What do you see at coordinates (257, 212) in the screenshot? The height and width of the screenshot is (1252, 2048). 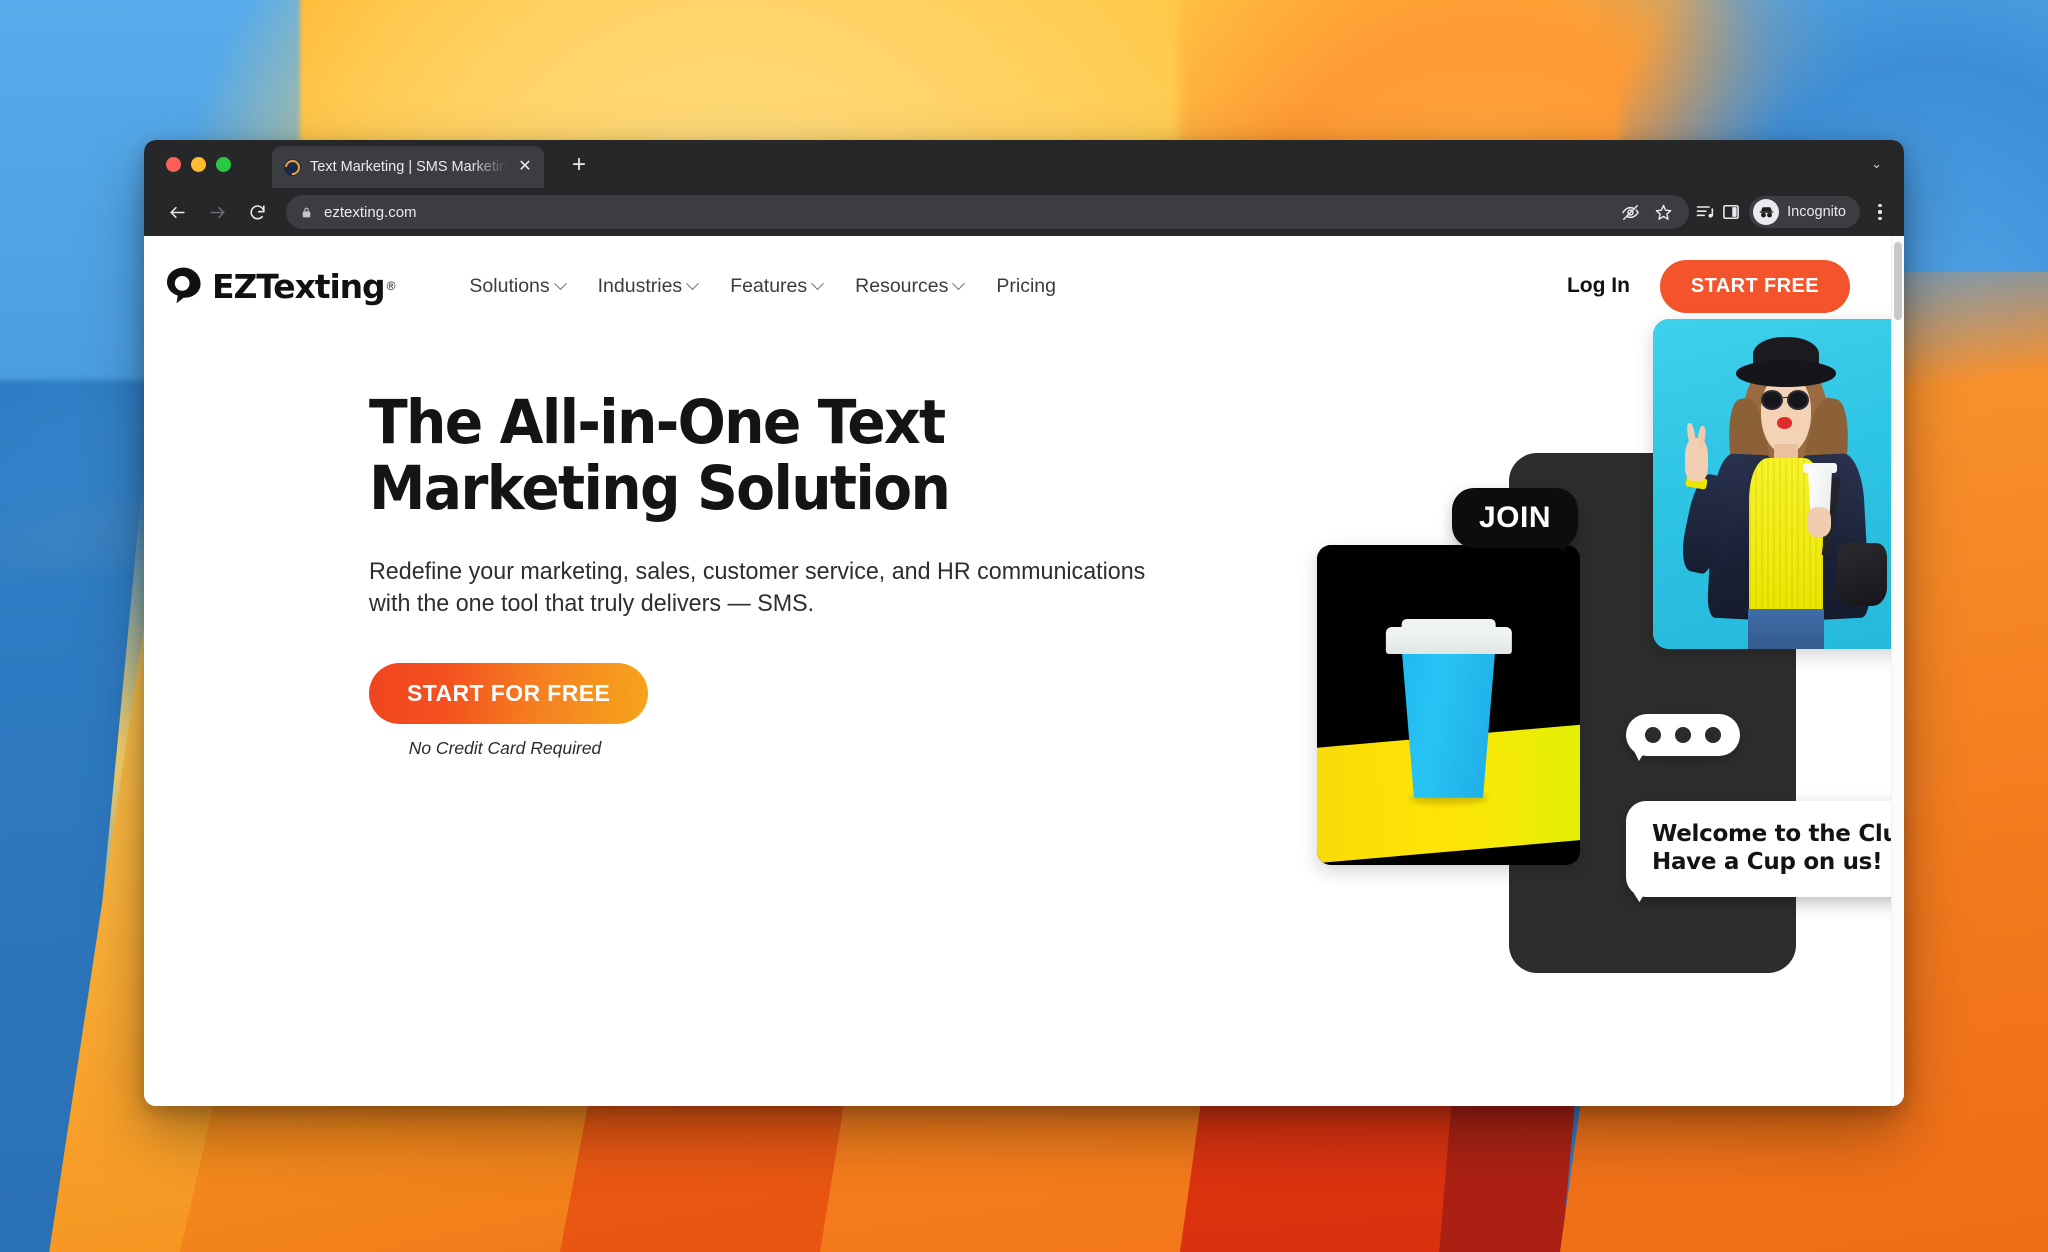 I see `reload-button` at bounding box center [257, 212].